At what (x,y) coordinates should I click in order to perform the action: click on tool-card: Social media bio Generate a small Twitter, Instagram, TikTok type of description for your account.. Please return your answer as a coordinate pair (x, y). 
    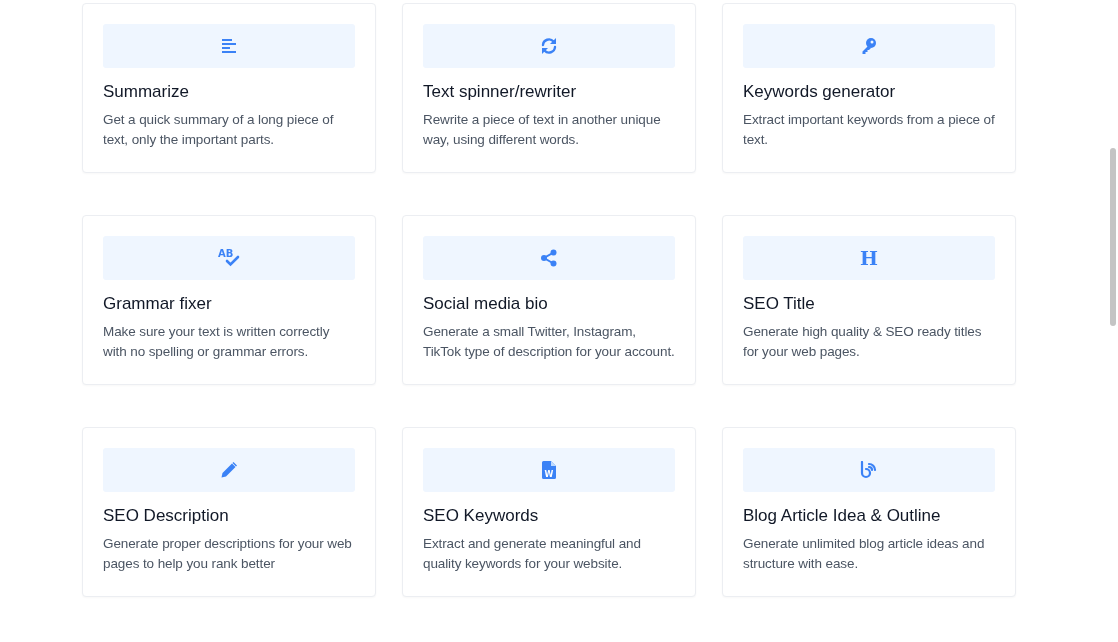
    Looking at the image, I should click on (549, 300).